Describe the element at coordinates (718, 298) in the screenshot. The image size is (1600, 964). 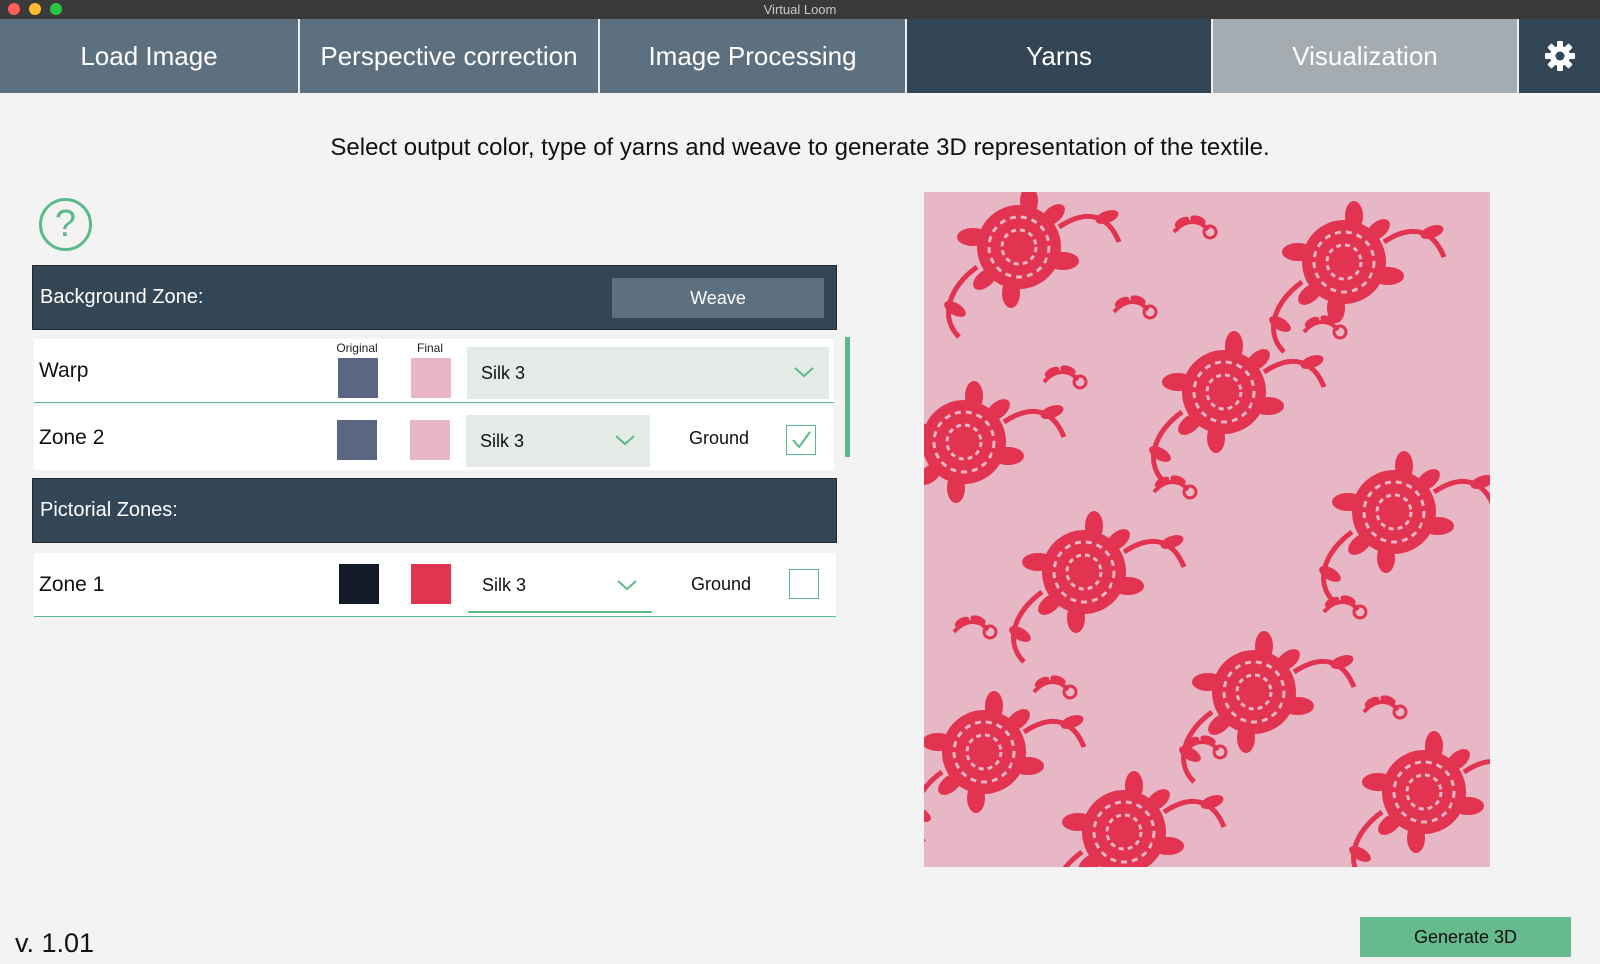
I see `weave-button: Weave` at that location.